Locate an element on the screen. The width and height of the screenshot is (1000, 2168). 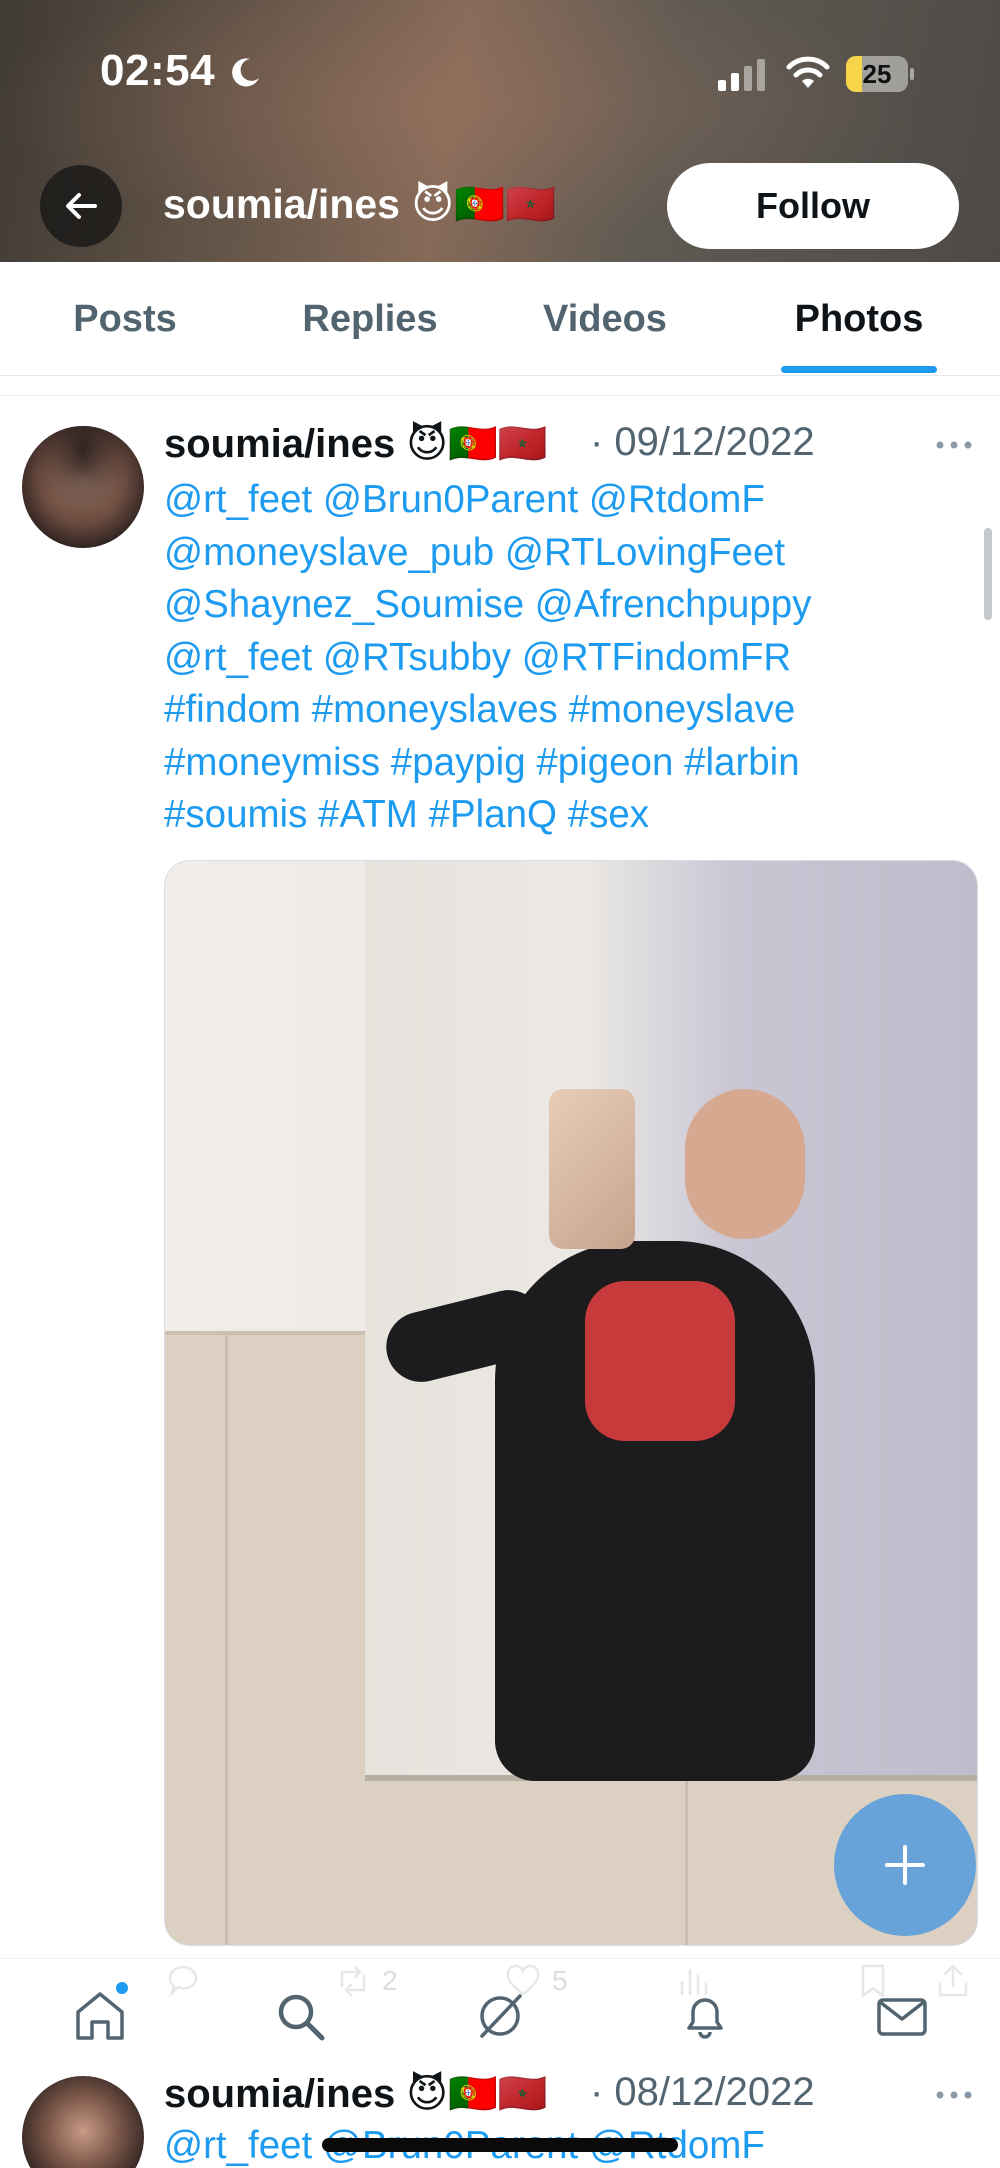
plus-icon is located at coordinates (905, 1865).